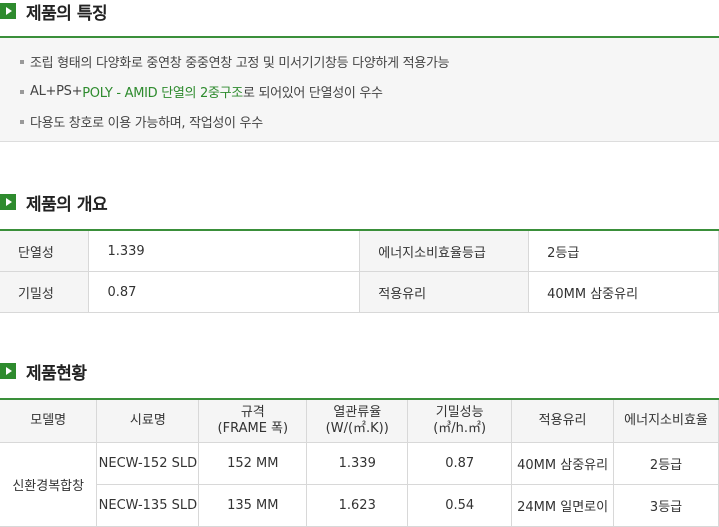  I want to click on header-sample: 시료명, so click(148, 420).